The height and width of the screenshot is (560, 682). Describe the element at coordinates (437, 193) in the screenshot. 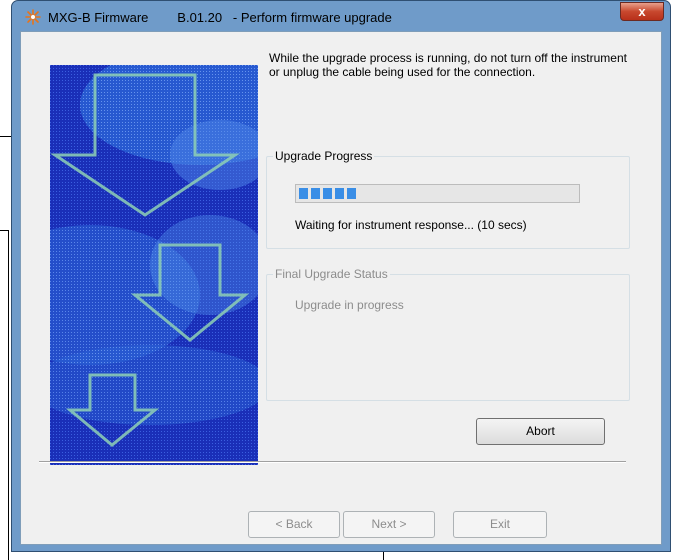

I see `upgrade-progress-bar` at that location.